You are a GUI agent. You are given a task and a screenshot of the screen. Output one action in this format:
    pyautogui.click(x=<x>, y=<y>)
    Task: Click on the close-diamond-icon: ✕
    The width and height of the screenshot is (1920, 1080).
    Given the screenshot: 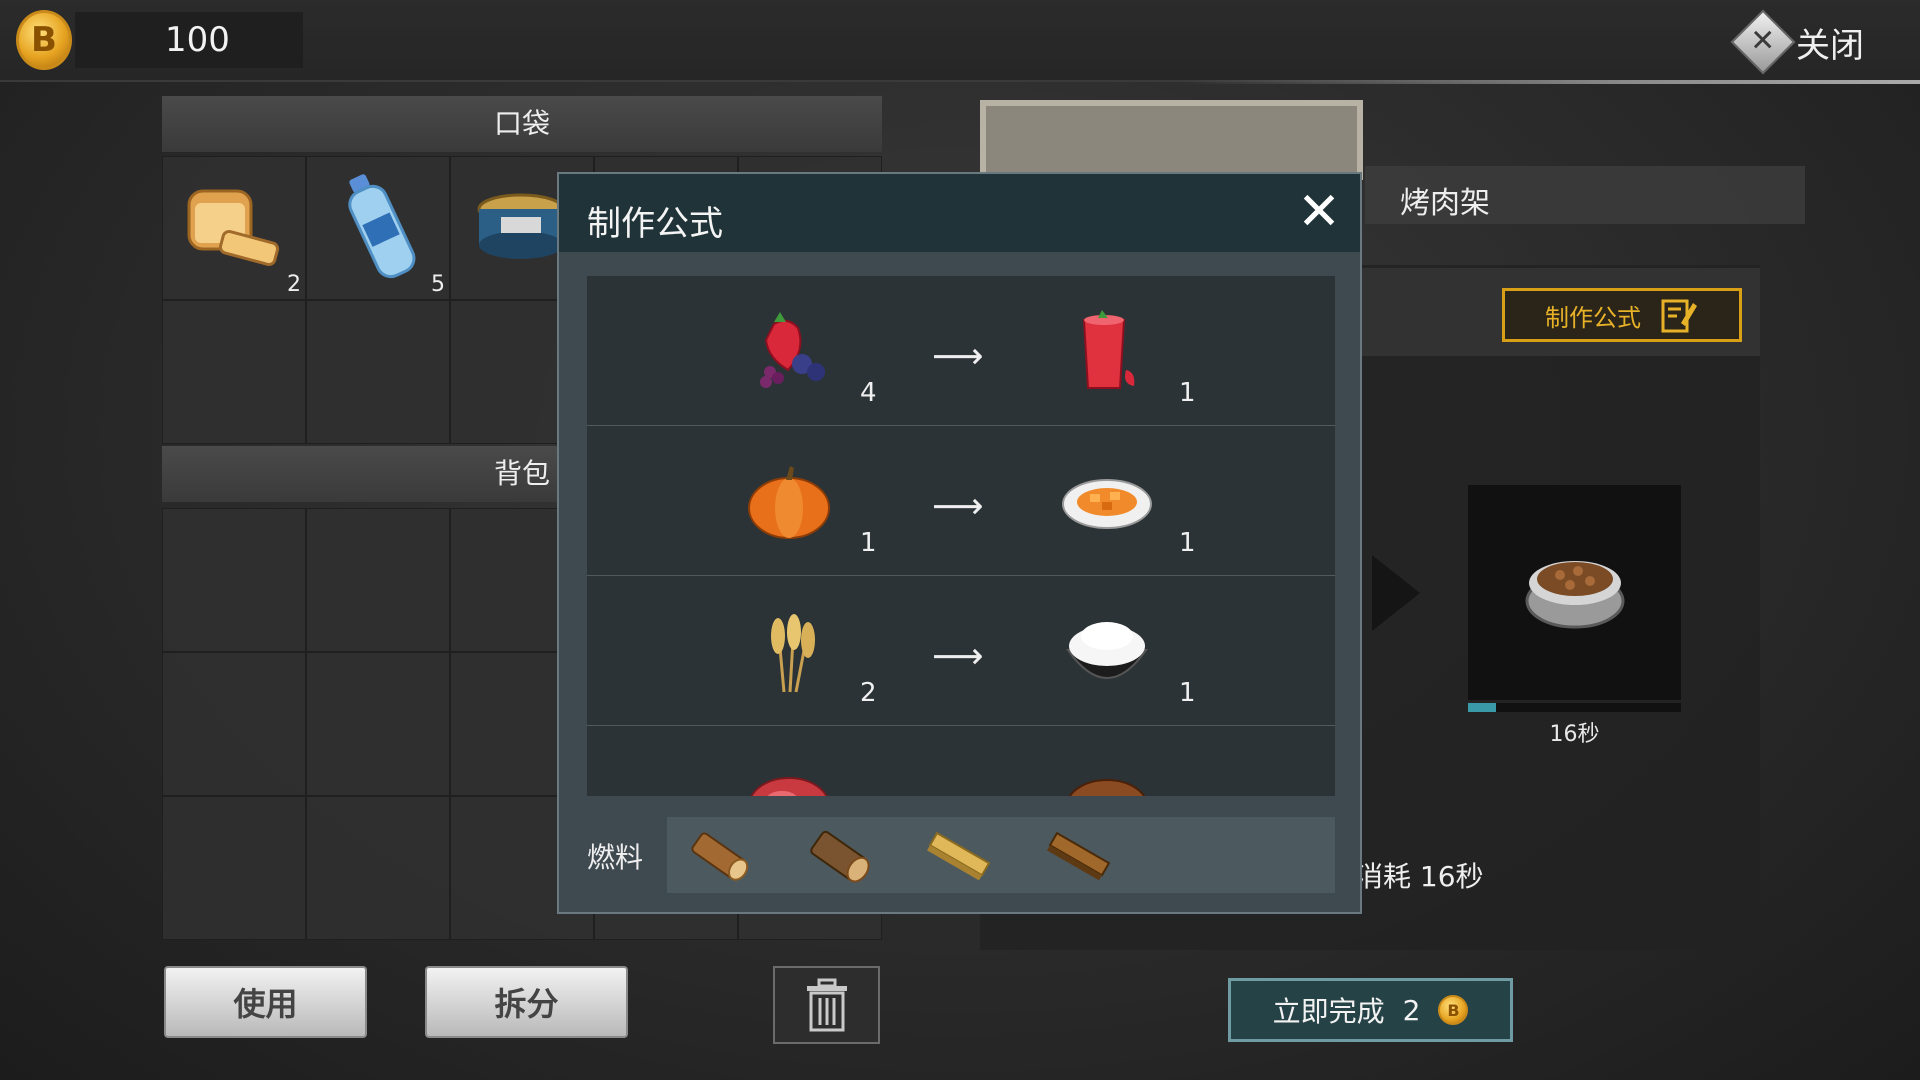 What is the action you would take?
    pyautogui.click(x=1763, y=42)
    